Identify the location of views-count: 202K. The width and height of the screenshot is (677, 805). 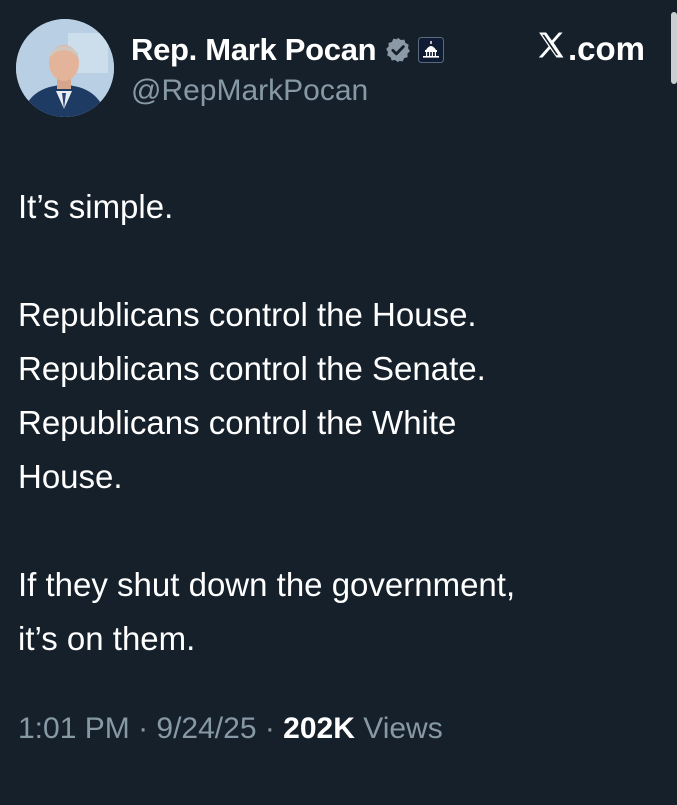
(319, 728).